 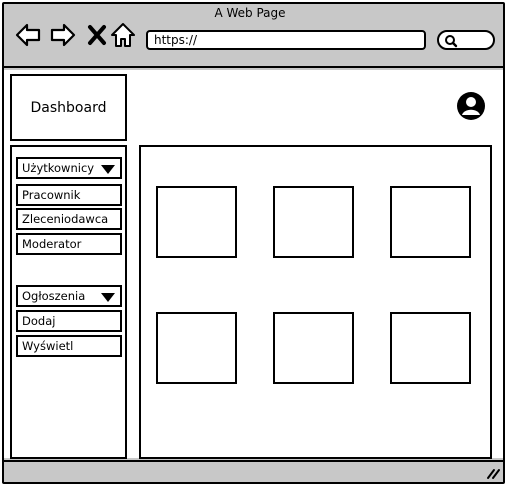 I want to click on status-bar, so click(x=253, y=471).